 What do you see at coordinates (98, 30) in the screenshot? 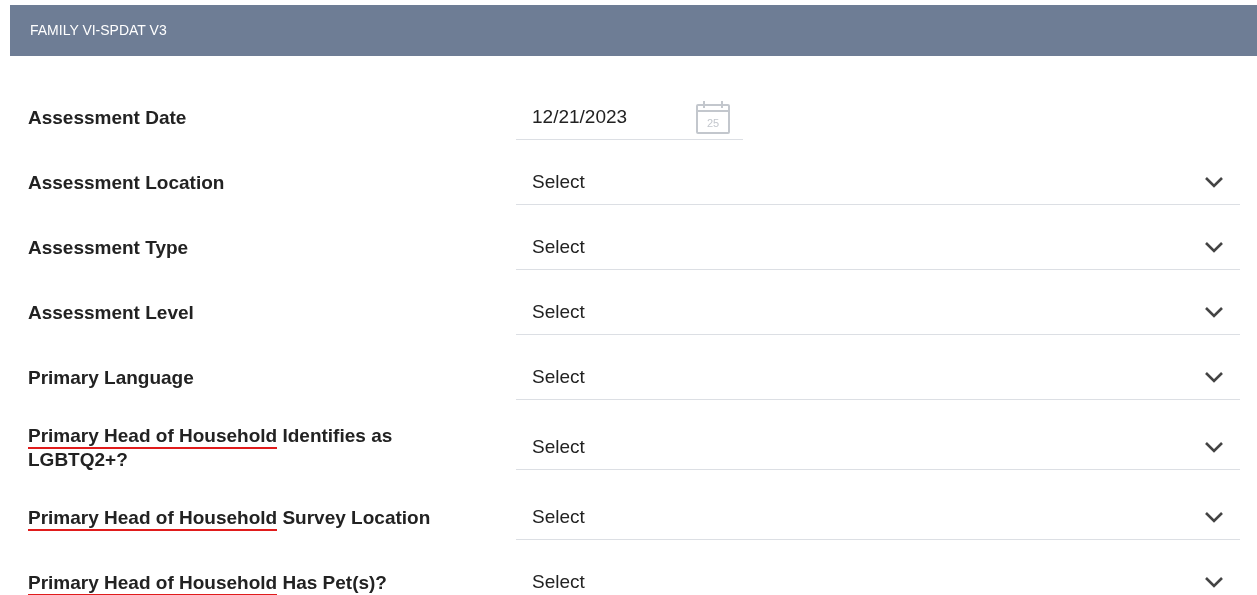
I see `section-title: FAMILY VI-SPDAT V3` at bounding box center [98, 30].